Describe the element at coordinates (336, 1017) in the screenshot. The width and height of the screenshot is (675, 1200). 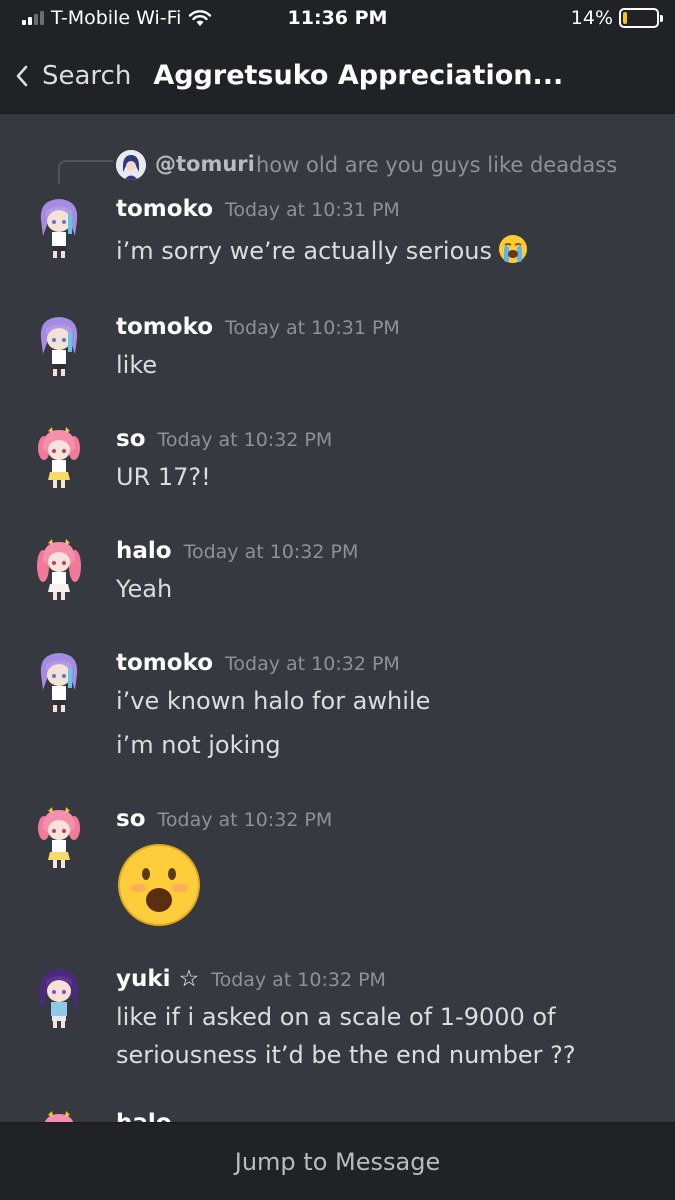
I see `message-text: like if i asked on a scale of 1-9000 of` at that location.